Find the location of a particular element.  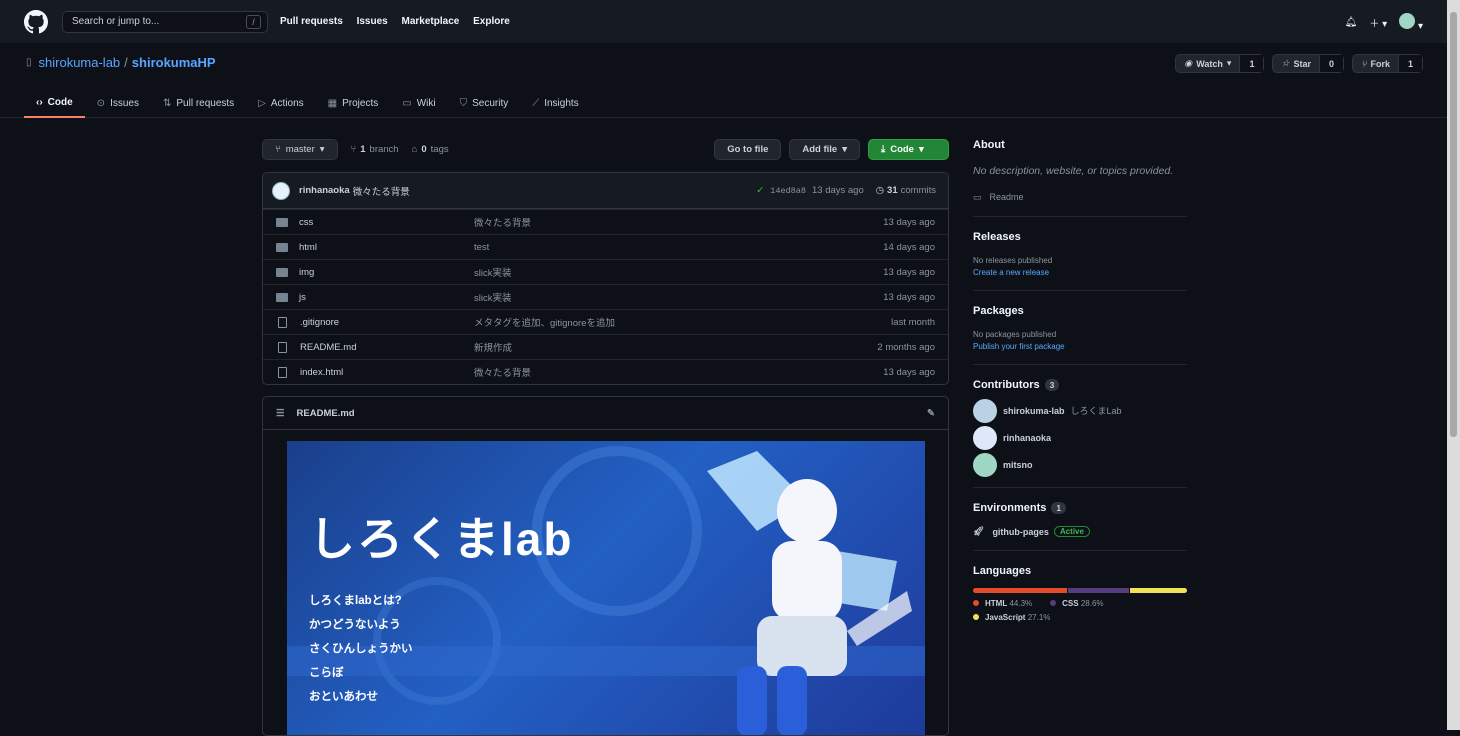

code-button: ⤓ Code ▾ is located at coordinates (908, 149).